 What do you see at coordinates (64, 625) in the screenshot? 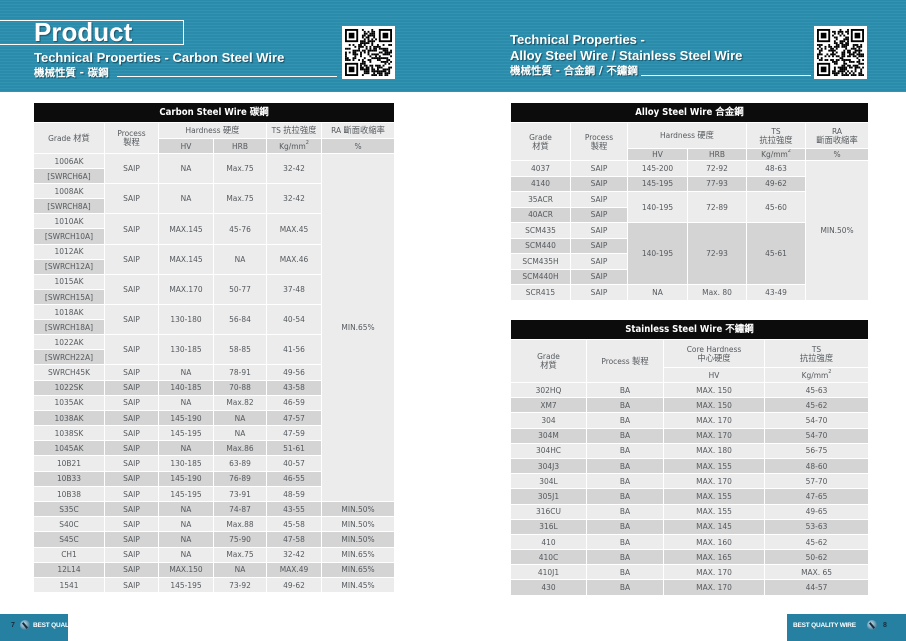
I see `footer-brand: BEST QUALITY WIRE` at bounding box center [64, 625].